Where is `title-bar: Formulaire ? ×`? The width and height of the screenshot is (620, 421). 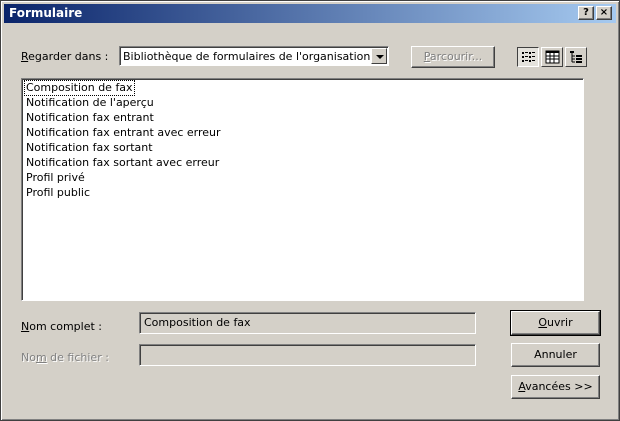 title-bar: Formulaire ? × is located at coordinates (310, 13).